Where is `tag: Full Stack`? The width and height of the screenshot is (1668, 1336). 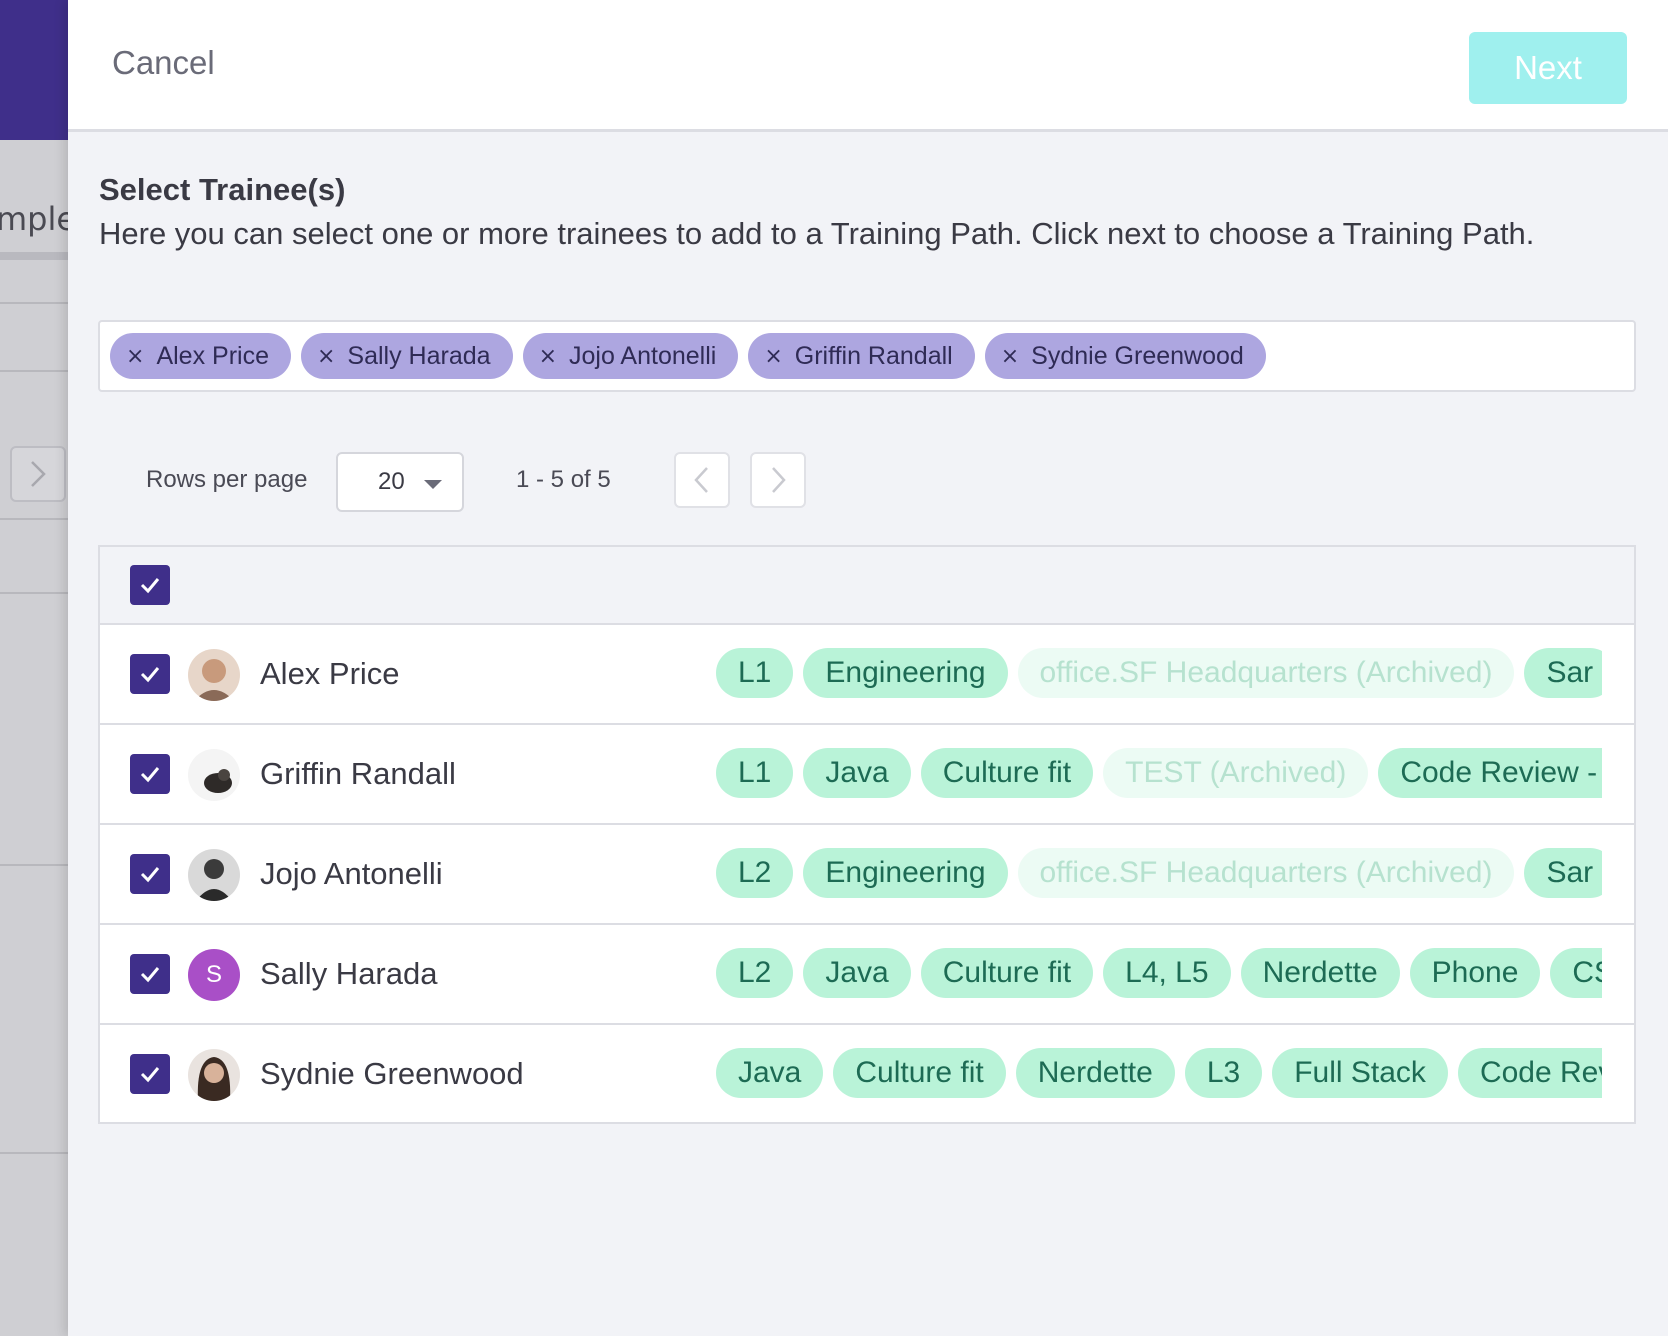 tag: Full Stack is located at coordinates (1360, 1073).